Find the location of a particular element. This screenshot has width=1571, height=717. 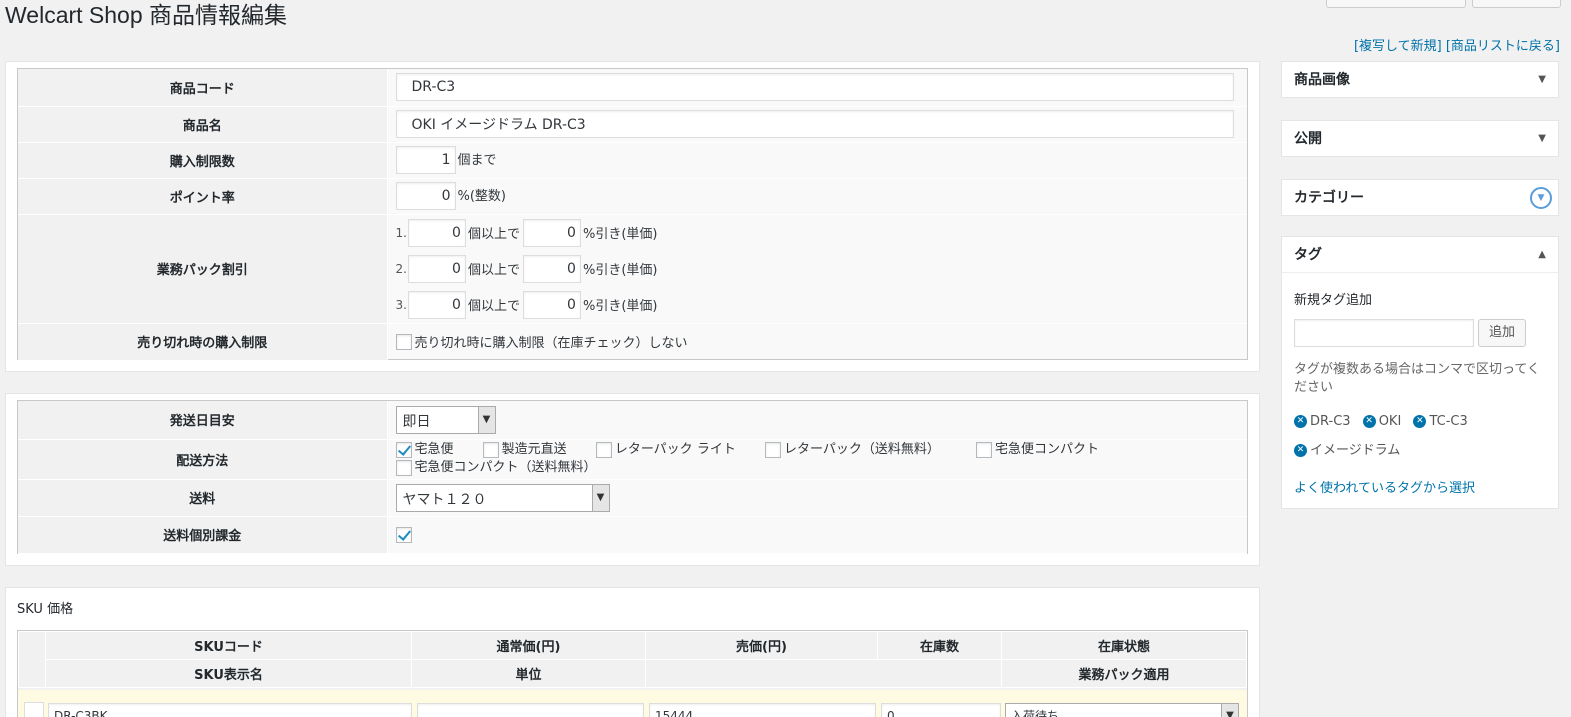

limit-input is located at coordinates (425, 160).